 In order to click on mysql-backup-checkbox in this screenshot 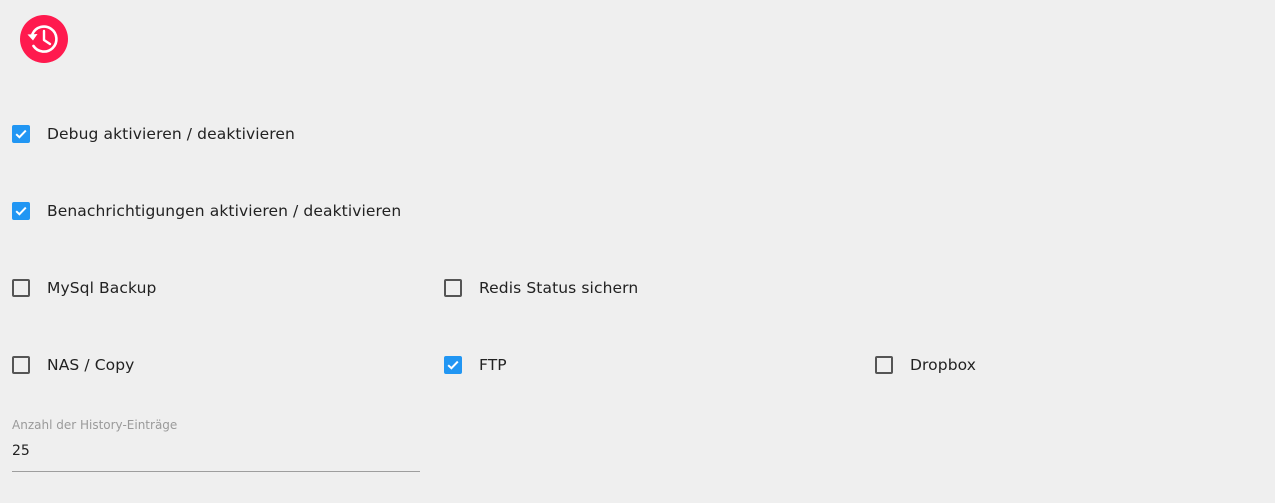, I will do `click(21, 288)`.